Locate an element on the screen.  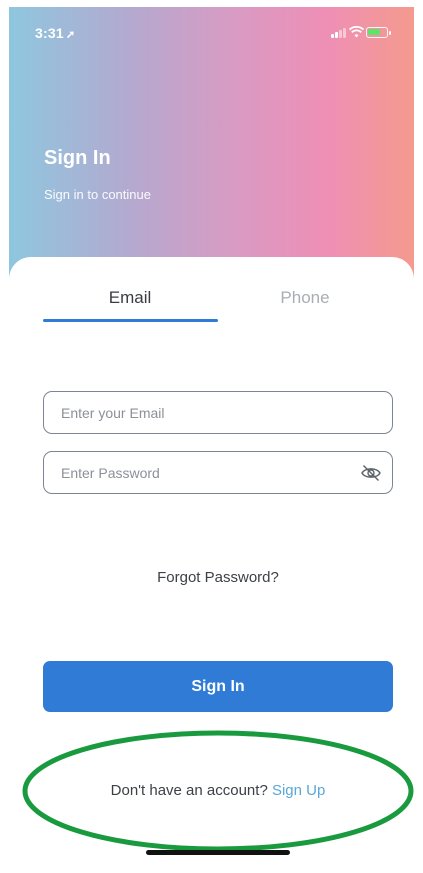
password-field is located at coordinates (218, 472).